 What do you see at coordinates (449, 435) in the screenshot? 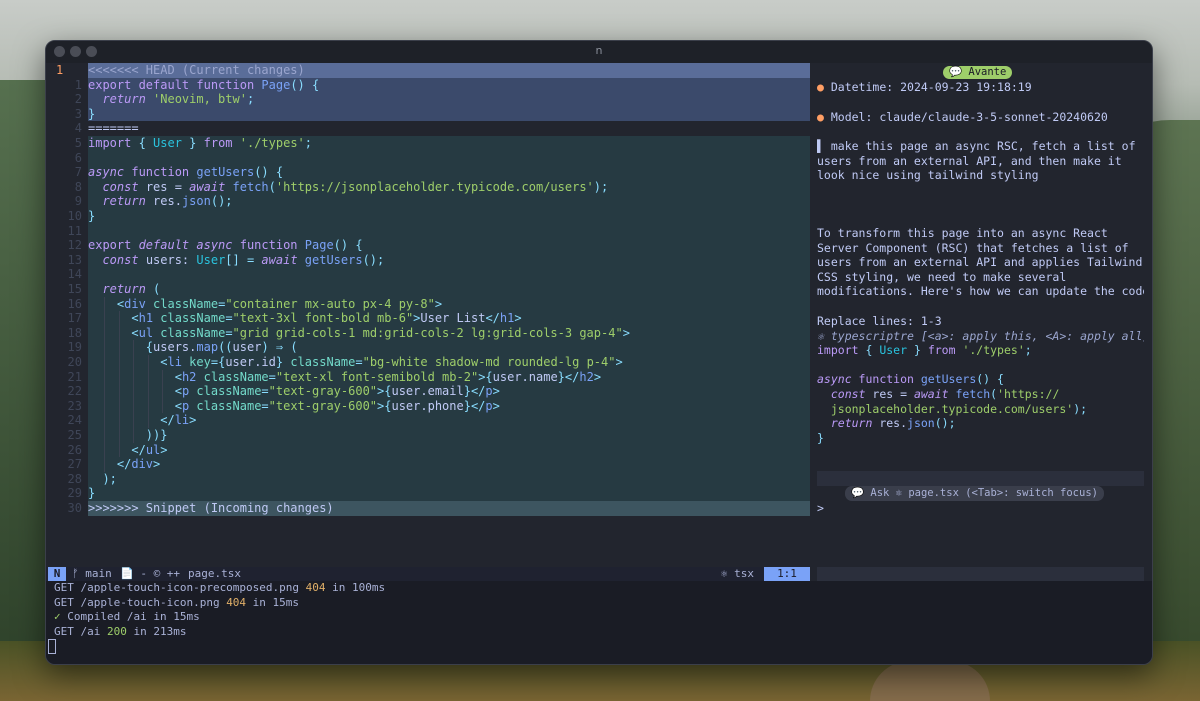
I see `code-text: ))}` at bounding box center [449, 435].